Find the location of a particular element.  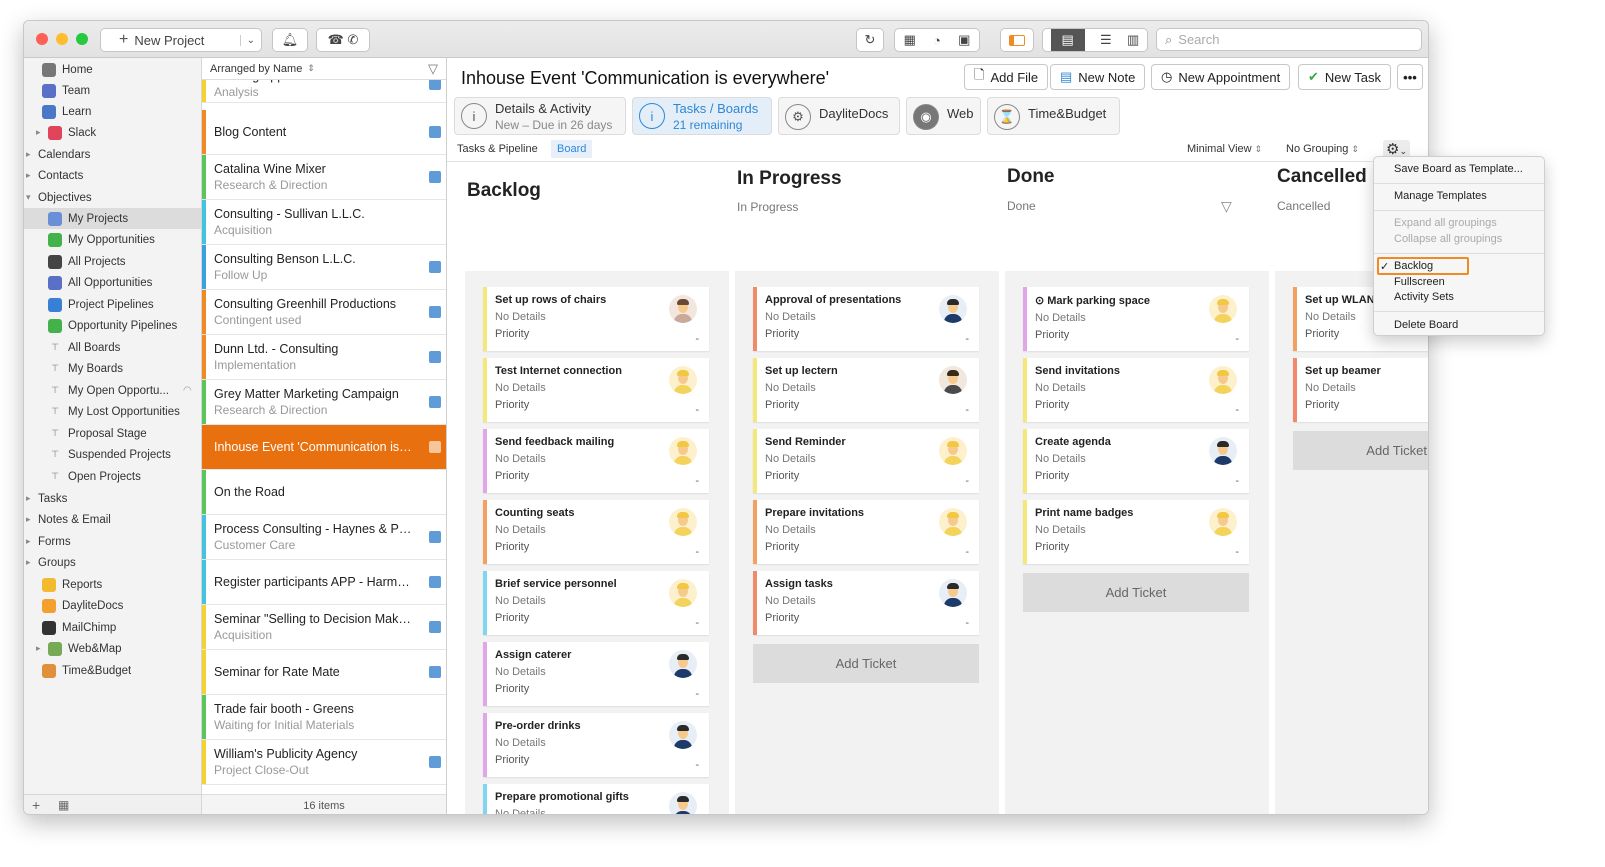

list-item: On the Road is located at coordinates (324, 492).